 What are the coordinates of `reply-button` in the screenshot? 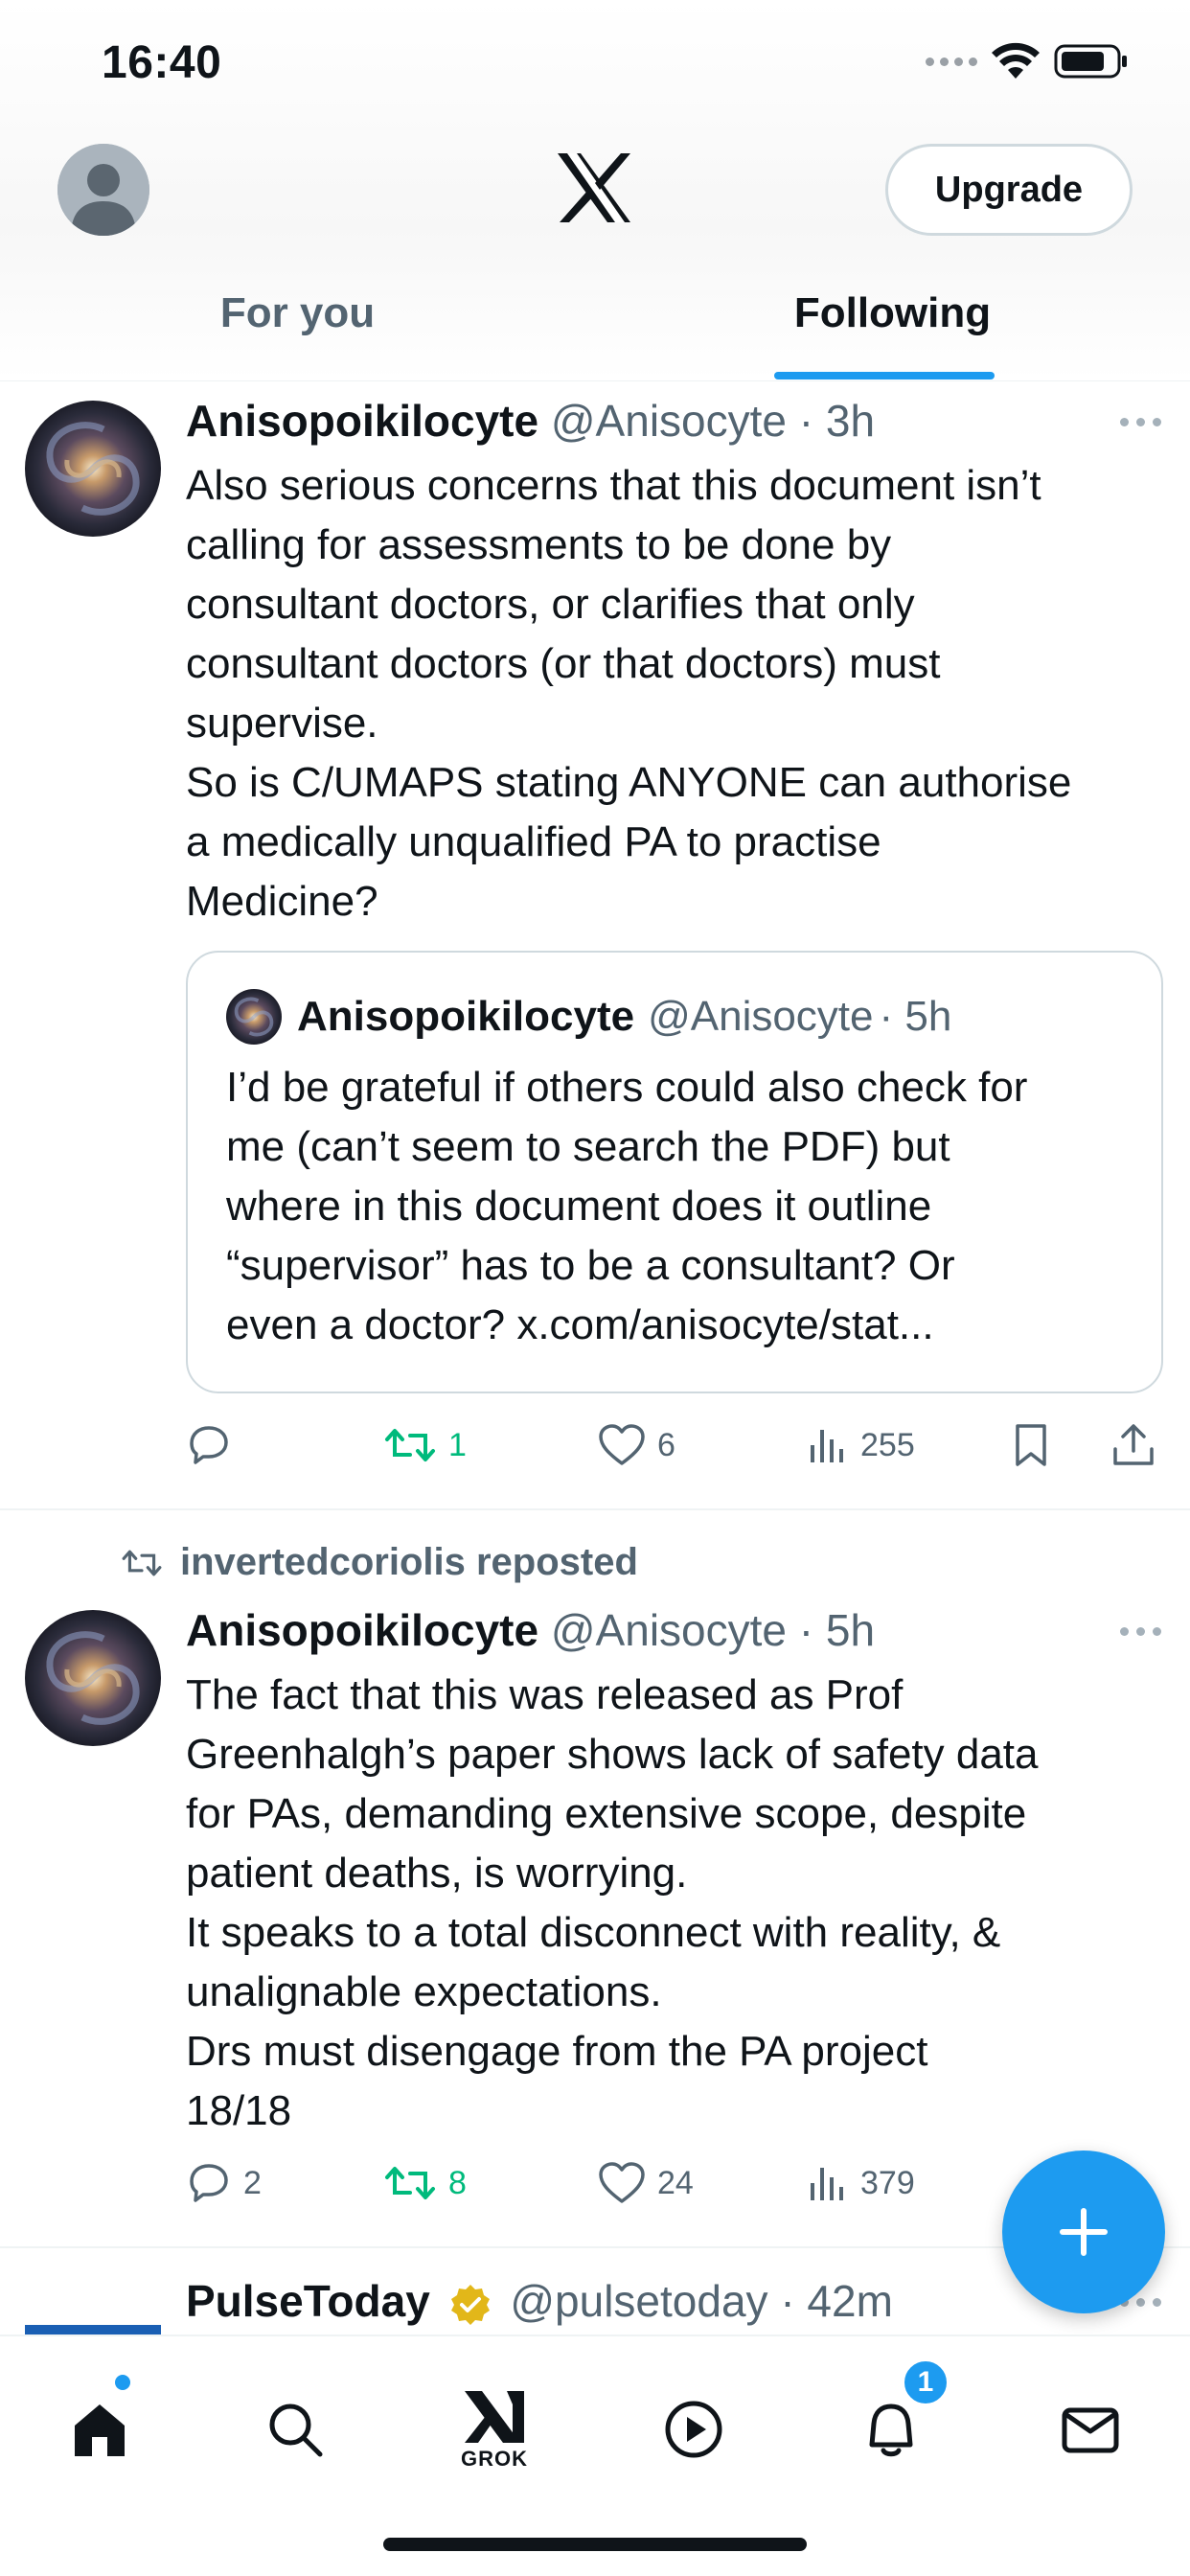 It's located at (214, 1445).